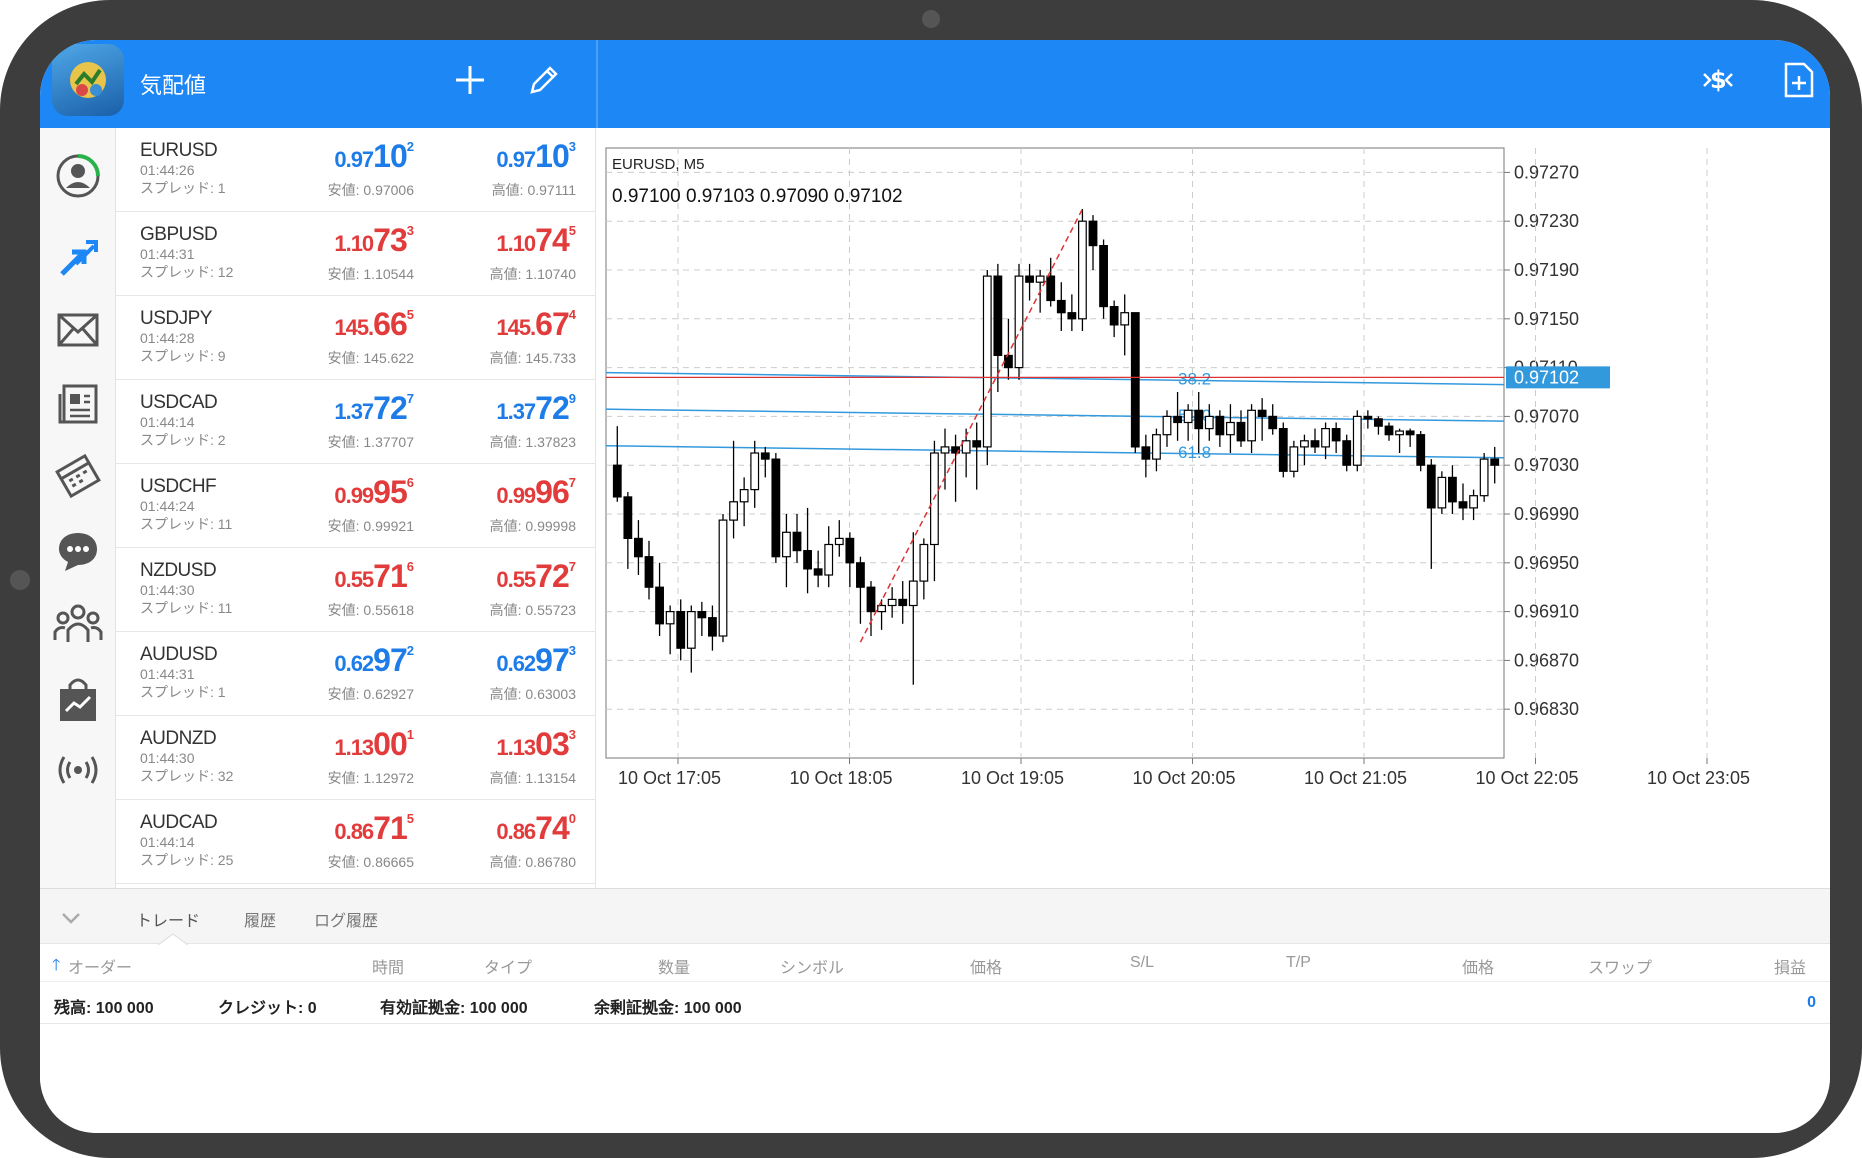 The width and height of the screenshot is (1862, 1158). Describe the element at coordinates (388, 966) in the screenshot. I see `col-time: 時間` at that location.